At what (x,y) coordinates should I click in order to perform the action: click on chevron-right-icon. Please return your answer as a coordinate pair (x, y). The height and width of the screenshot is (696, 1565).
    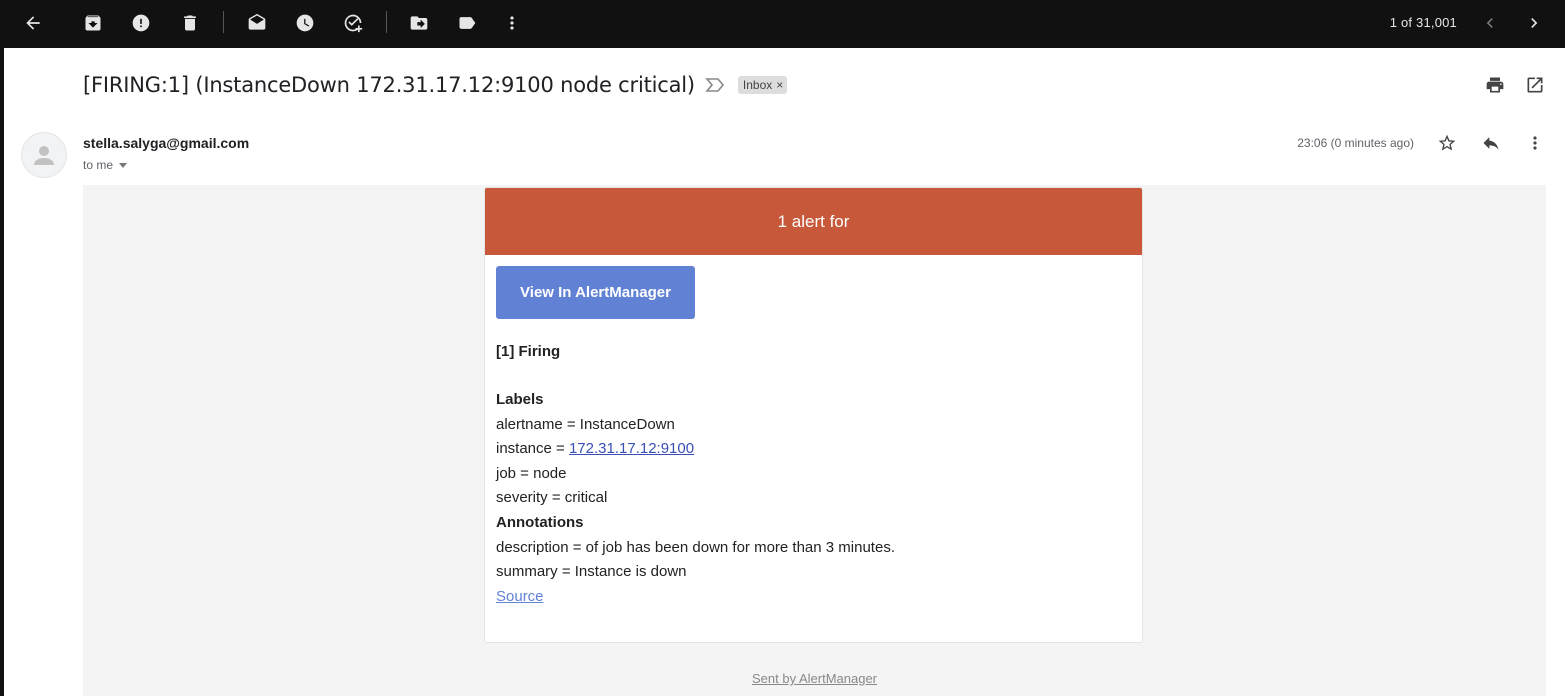
    Looking at the image, I should click on (1534, 23).